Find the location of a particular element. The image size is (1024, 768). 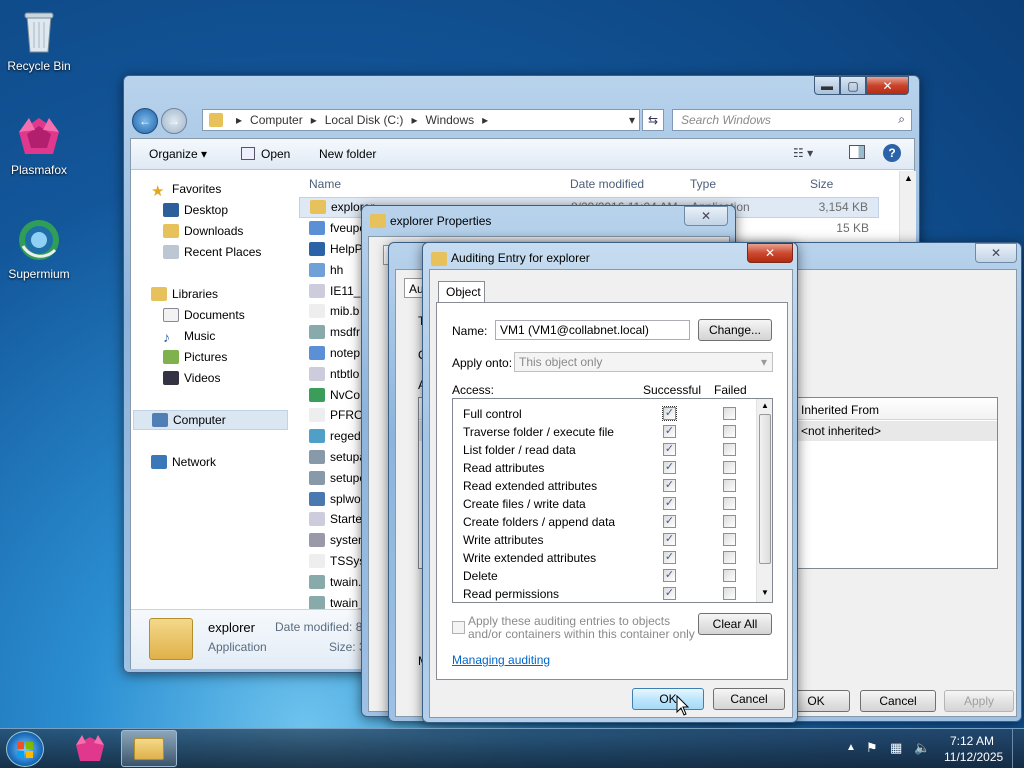

back-button: ← is located at coordinates (145, 121).